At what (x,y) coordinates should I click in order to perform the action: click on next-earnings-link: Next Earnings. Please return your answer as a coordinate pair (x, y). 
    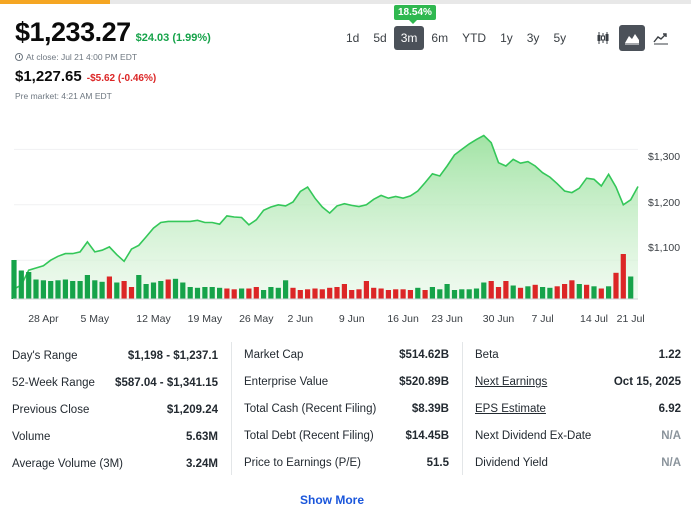
    Looking at the image, I should click on (511, 382).